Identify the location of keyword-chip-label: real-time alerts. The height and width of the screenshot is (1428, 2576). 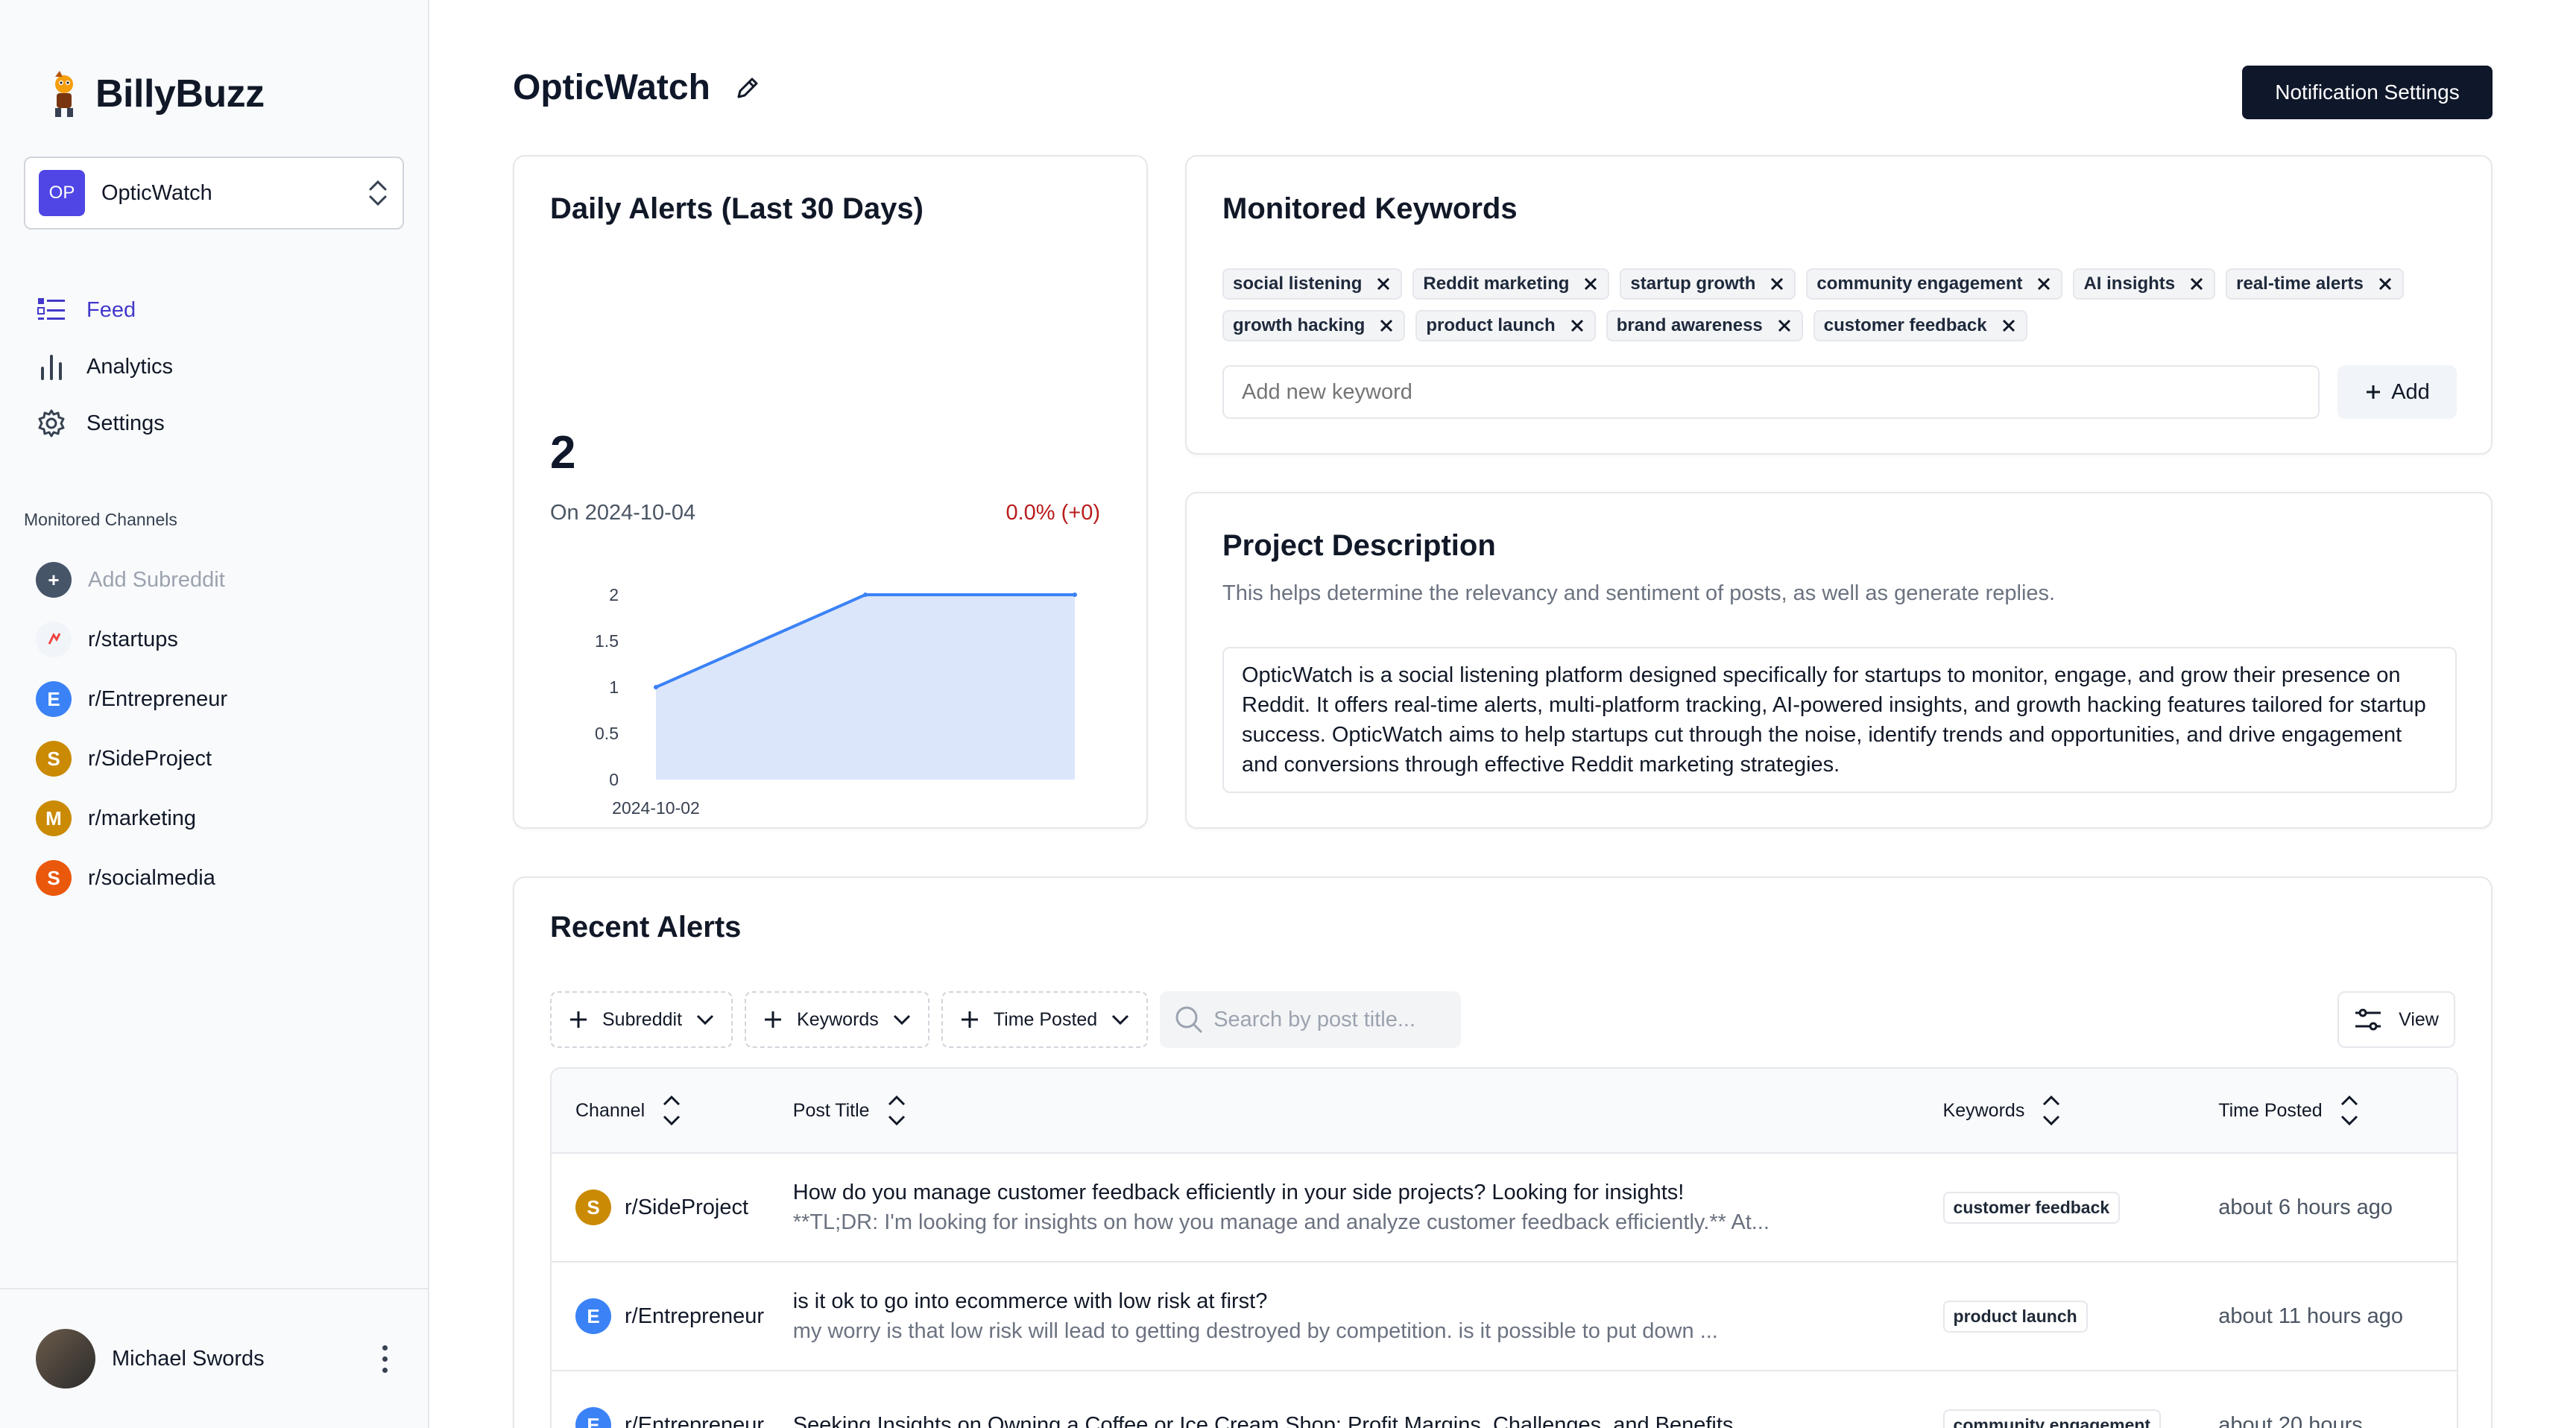
(2300, 284).